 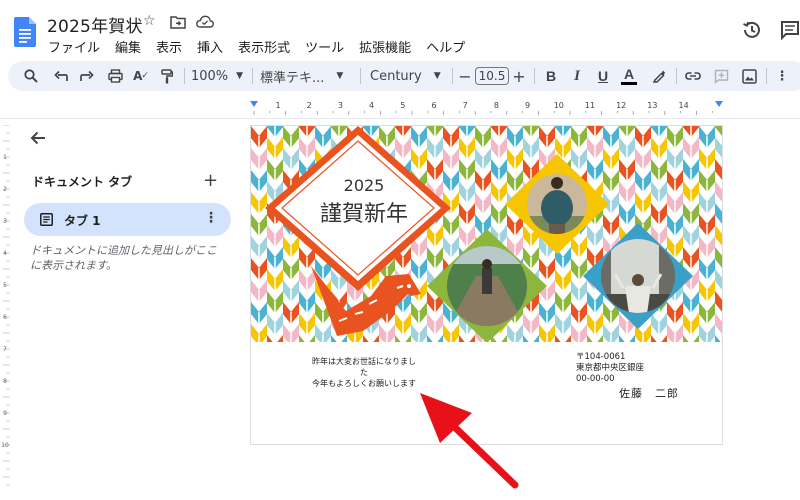 What do you see at coordinates (123, 258) in the screenshot?
I see `headings-placeholder-hint: ドキュメントに追加した見出しがここに表示されます。` at bounding box center [123, 258].